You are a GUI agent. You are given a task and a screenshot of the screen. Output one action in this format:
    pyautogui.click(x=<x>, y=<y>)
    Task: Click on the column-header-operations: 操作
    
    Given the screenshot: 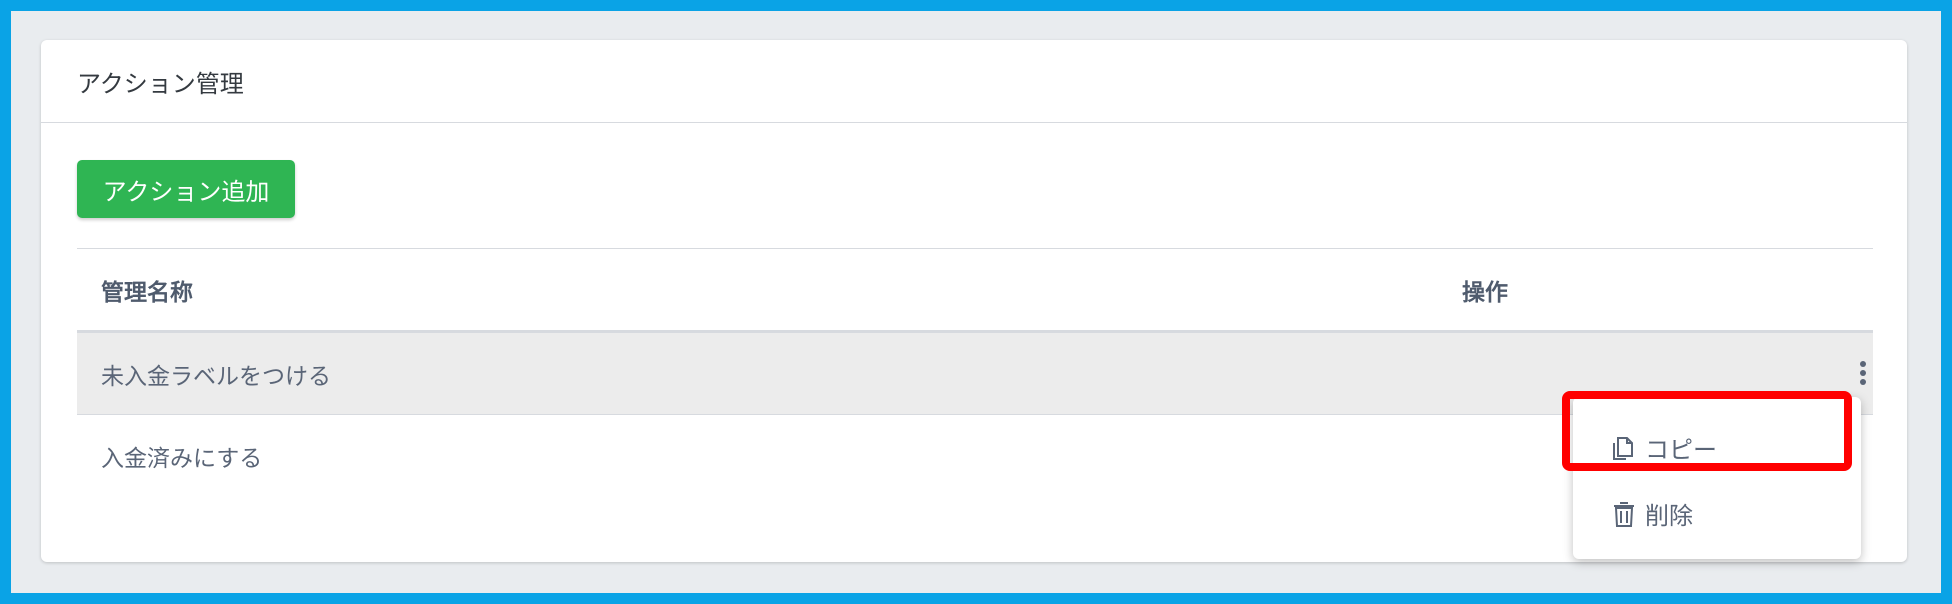 What is the action you would take?
    pyautogui.click(x=1485, y=292)
    